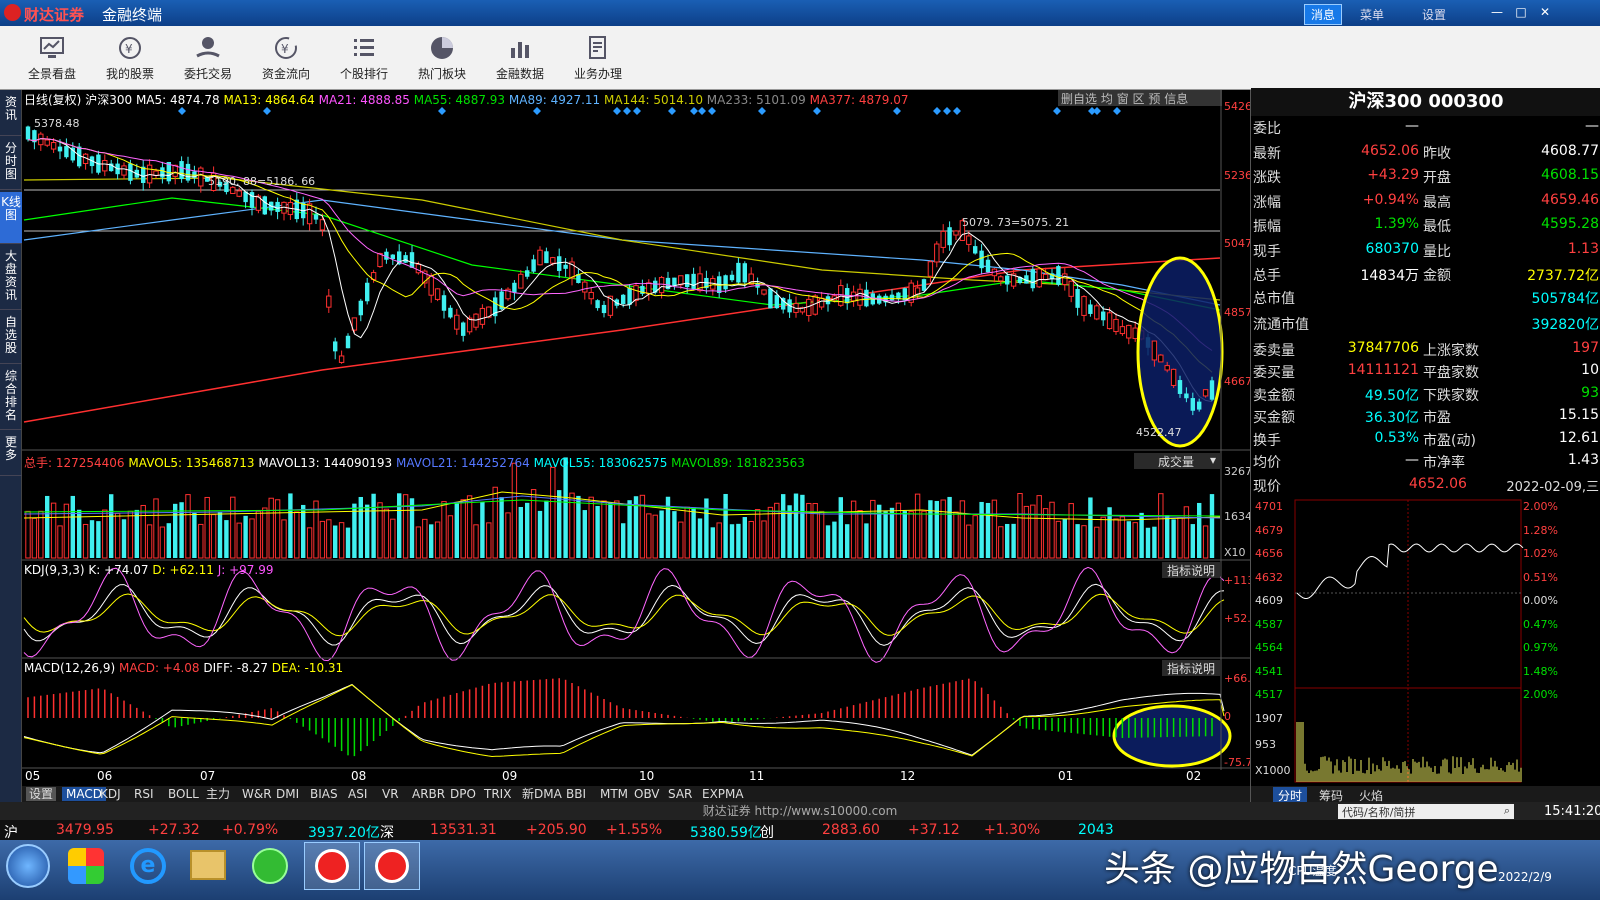 The height and width of the screenshot is (900, 1600). Describe the element at coordinates (851, 830) in the screenshot. I see `ticker-cy-price: 2883.60` at that location.